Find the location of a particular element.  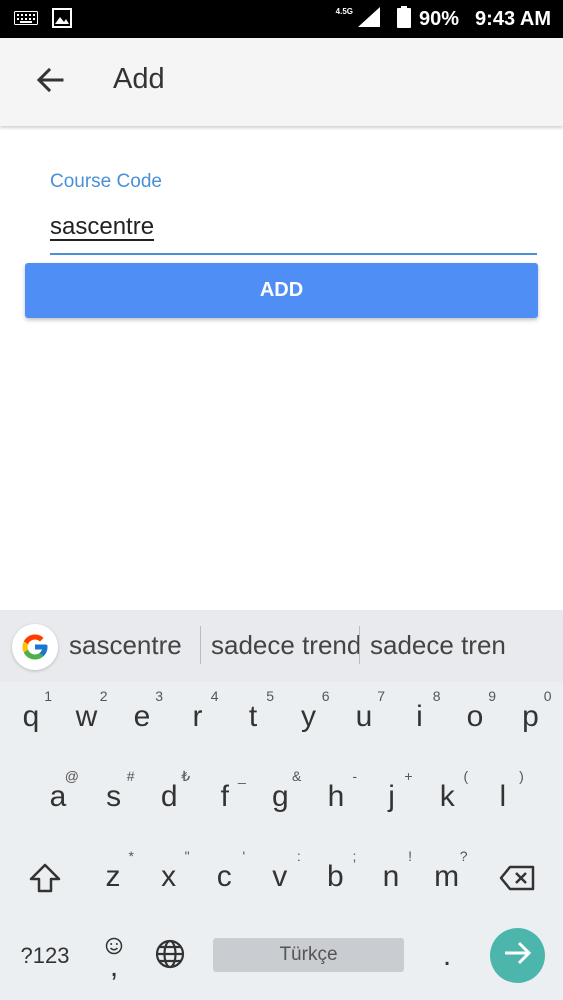

key-s: s # is located at coordinates (114, 797).